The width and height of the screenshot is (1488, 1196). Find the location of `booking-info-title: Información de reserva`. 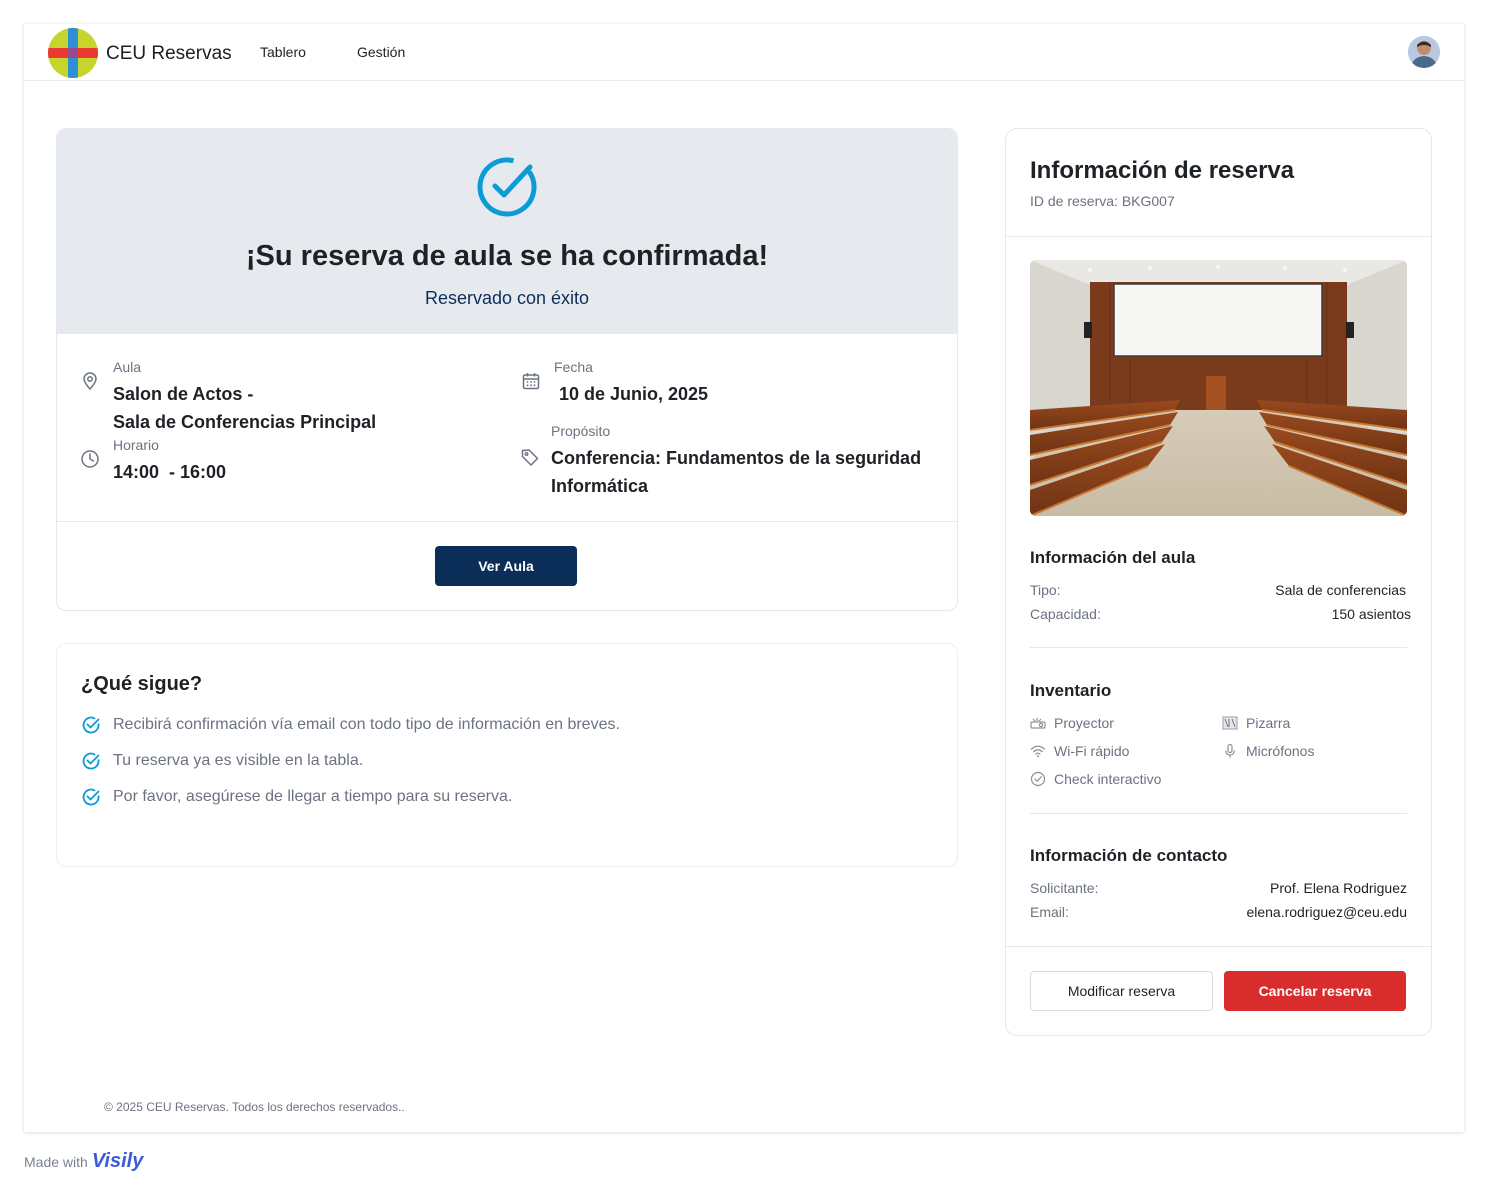

booking-info-title: Información de reserva is located at coordinates (1162, 170).